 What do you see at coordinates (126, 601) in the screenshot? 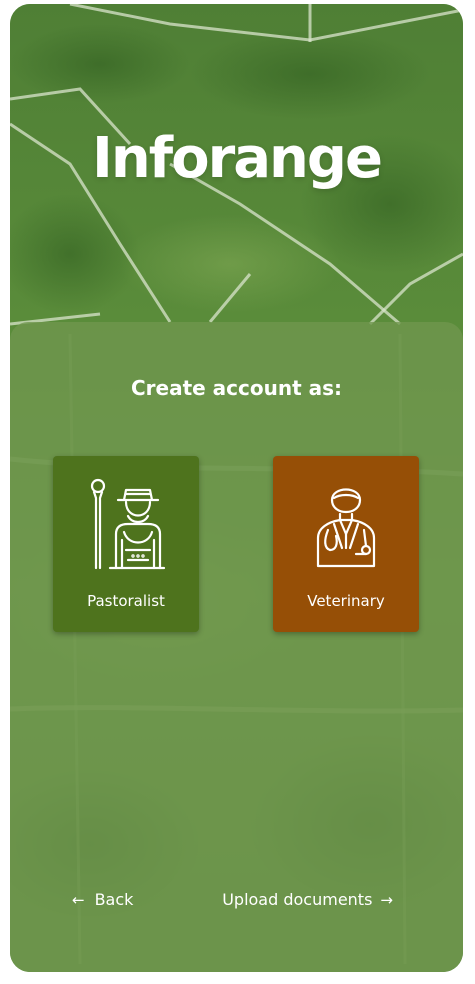
I see `pastoralist-label: Pastoralist` at bounding box center [126, 601].